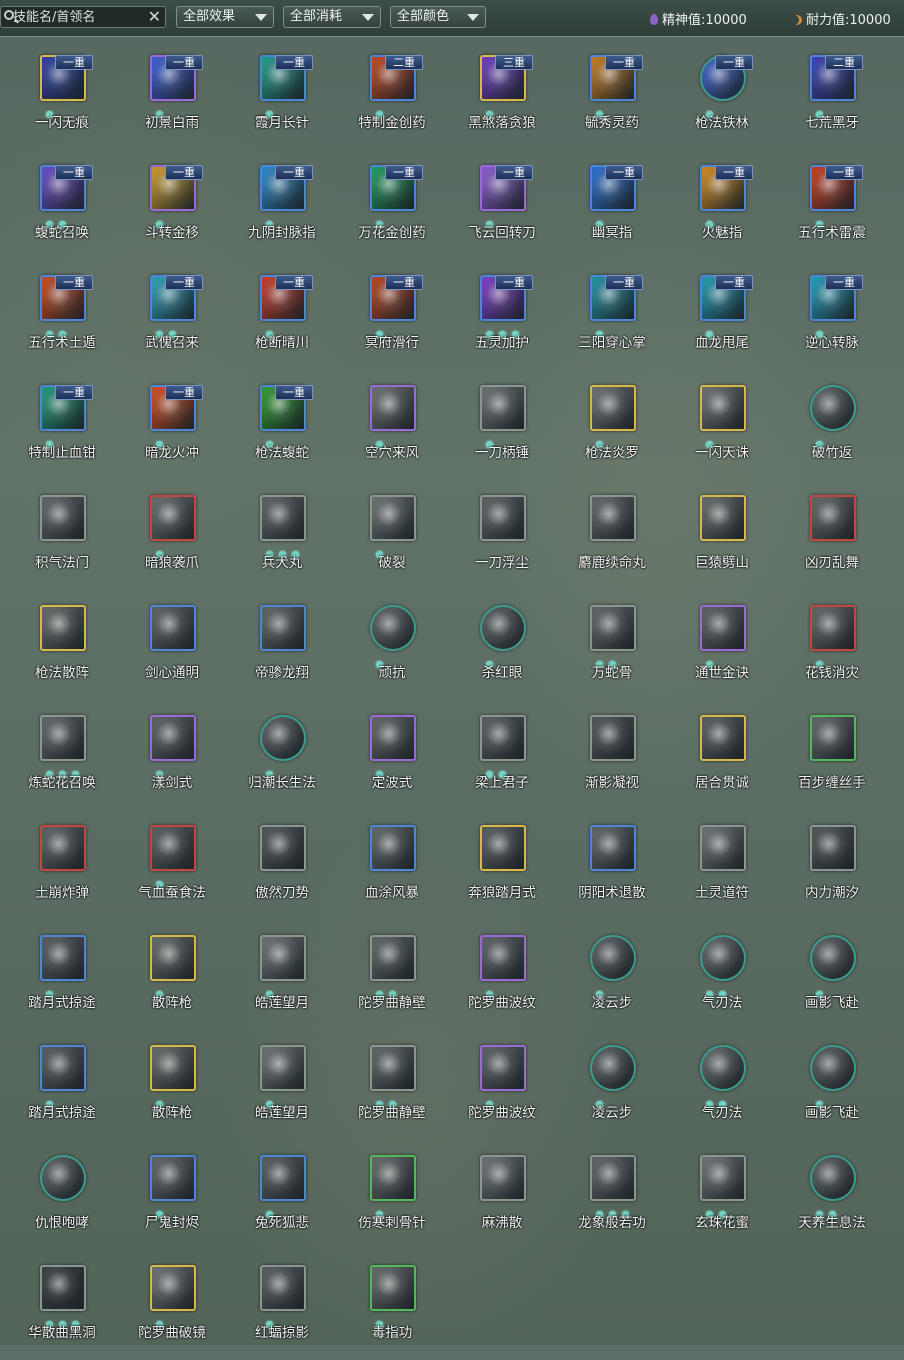  Describe the element at coordinates (502, 315) in the screenshot. I see `skill-card: 一重 五灵加护` at that location.